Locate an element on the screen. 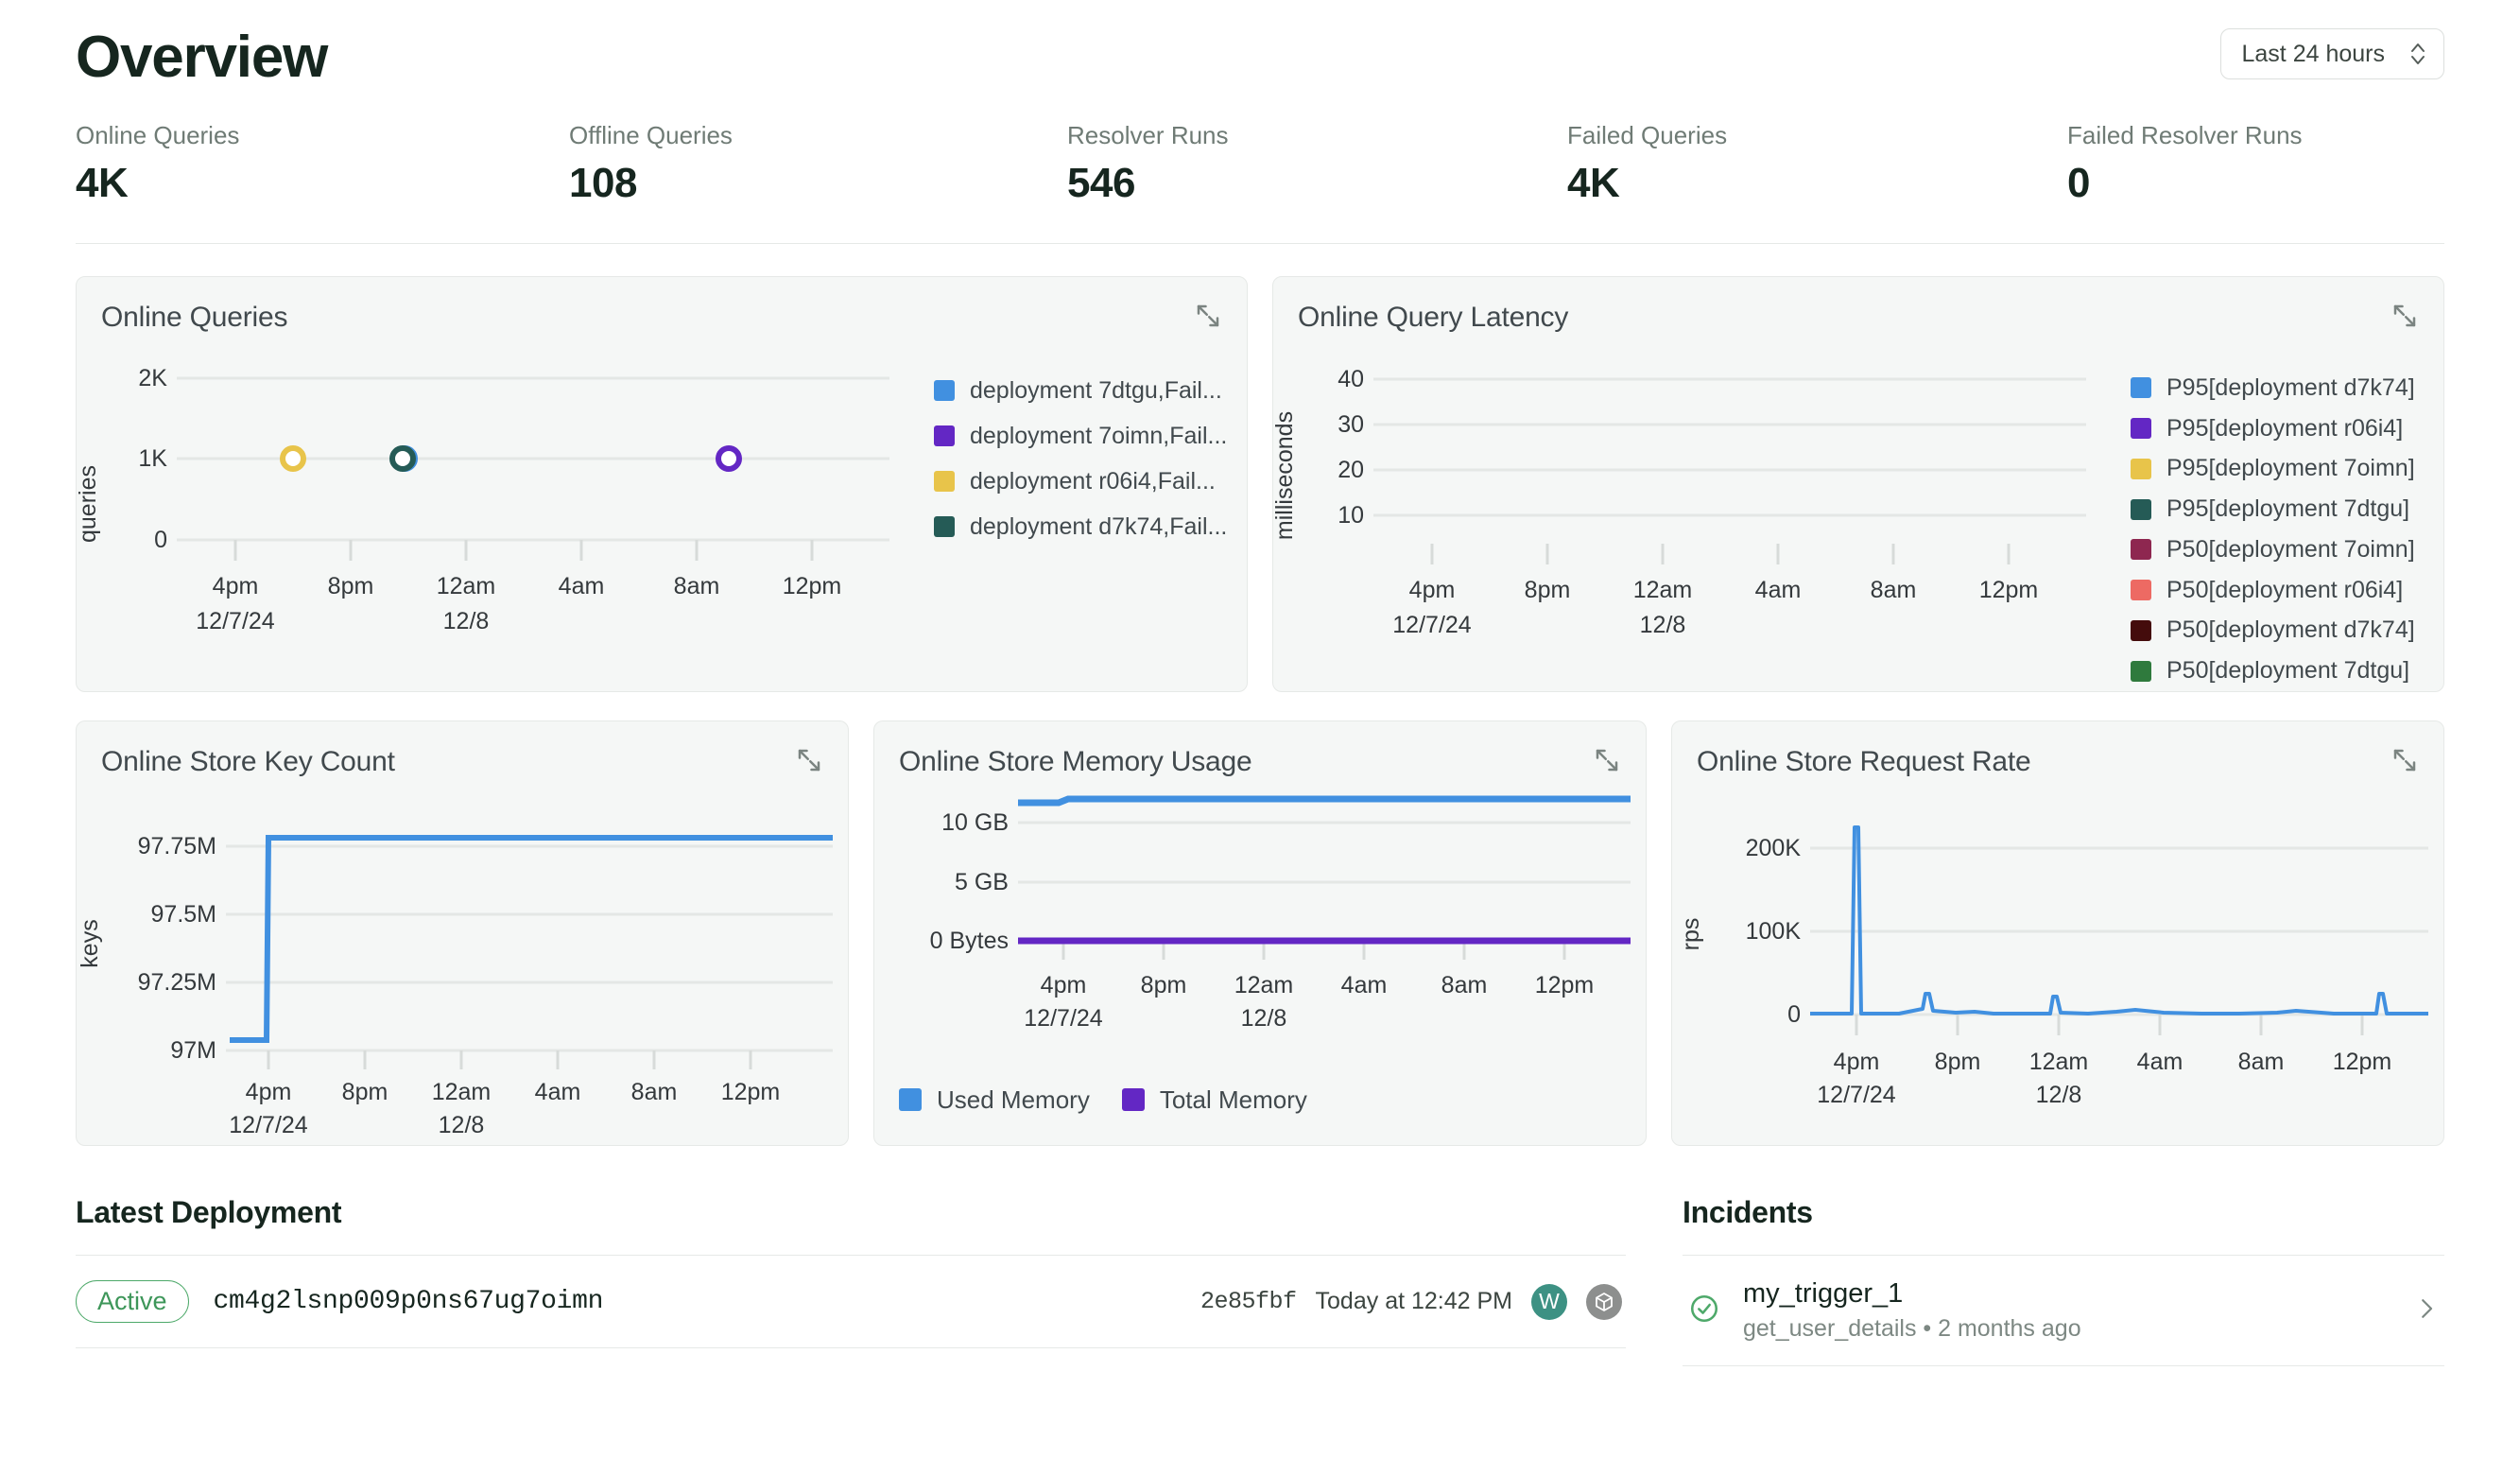  incident-row-rule is located at coordinates (2063, 1365).